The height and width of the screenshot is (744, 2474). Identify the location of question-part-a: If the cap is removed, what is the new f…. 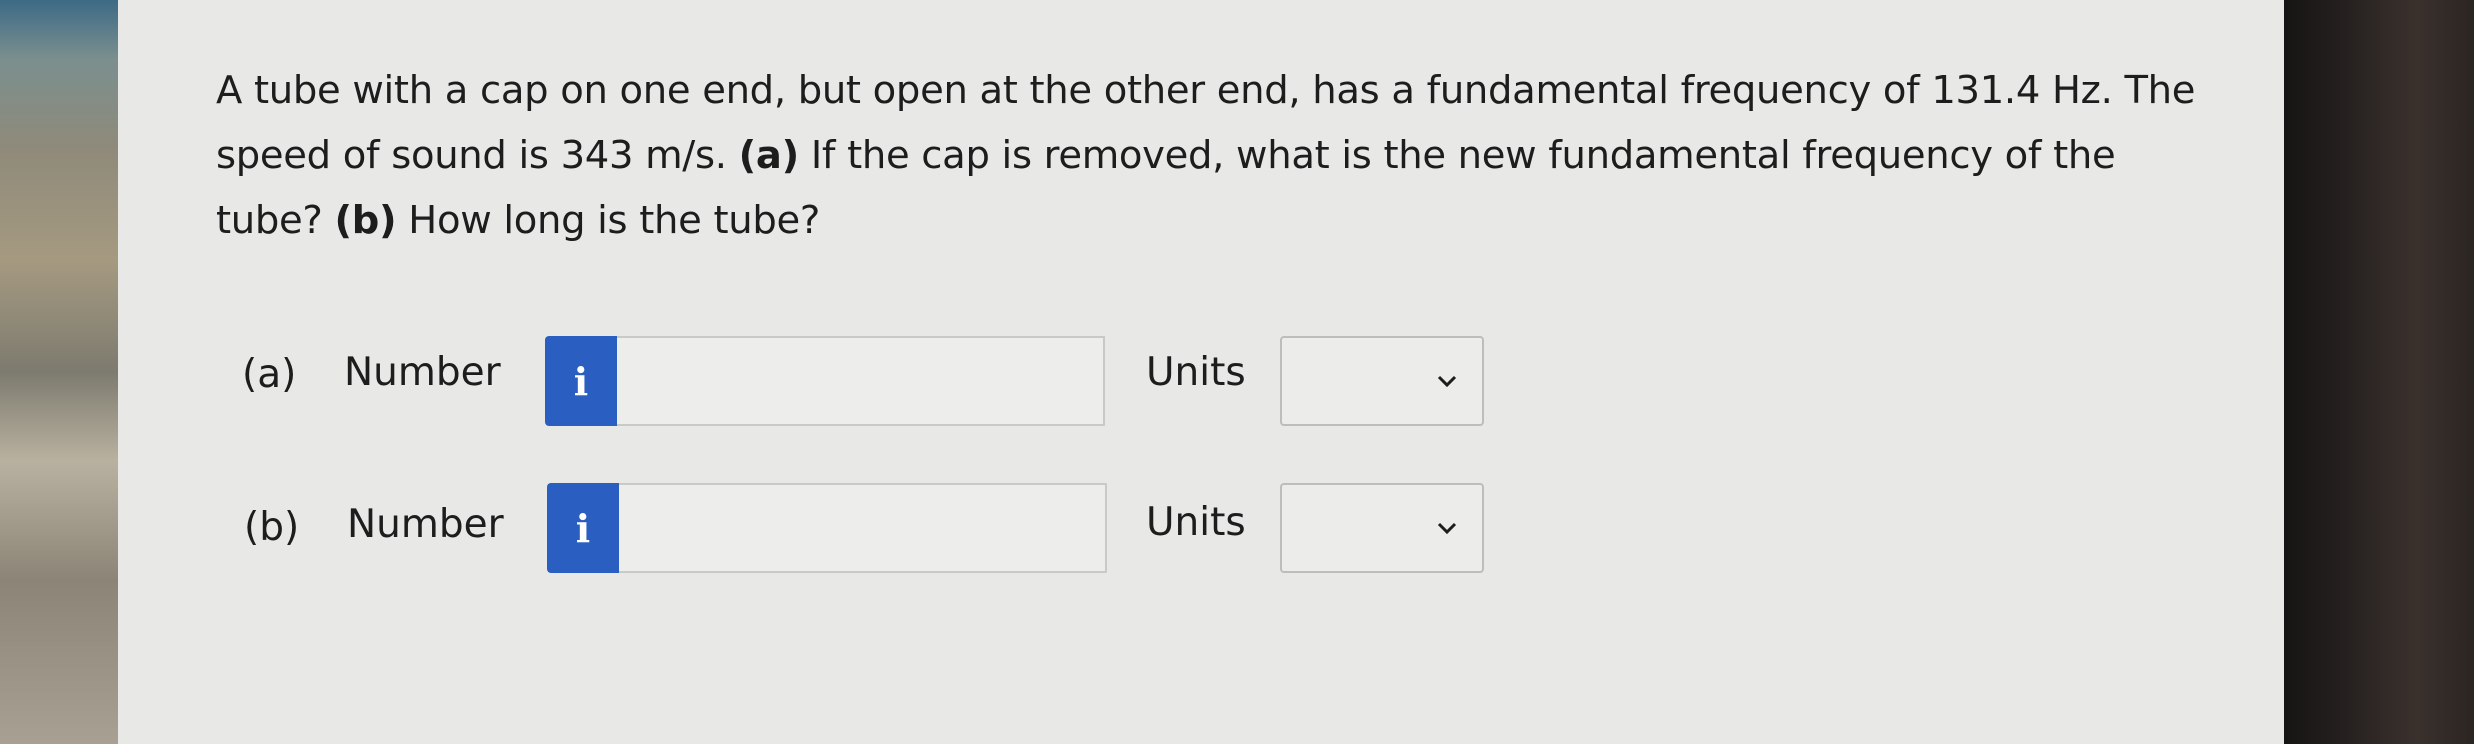
(1457, 155).